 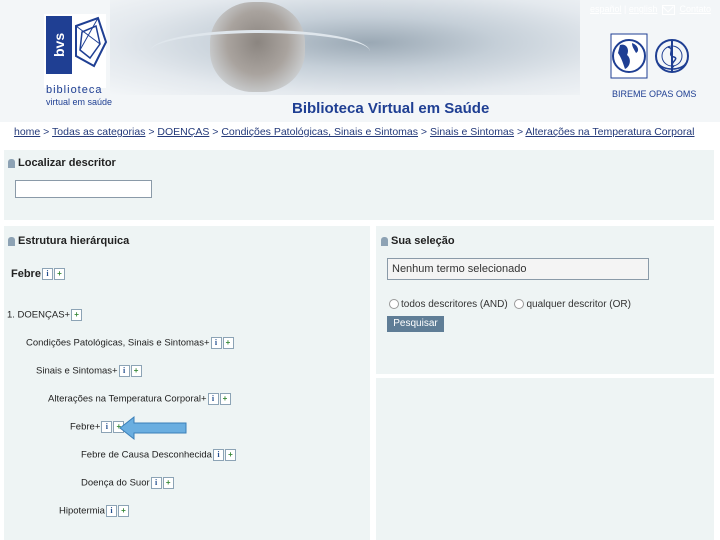 What do you see at coordinates (45, 315) in the screenshot?
I see `tree-item-doencas: 1. DOENÇAS+ +` at bounding box center [45, 315].